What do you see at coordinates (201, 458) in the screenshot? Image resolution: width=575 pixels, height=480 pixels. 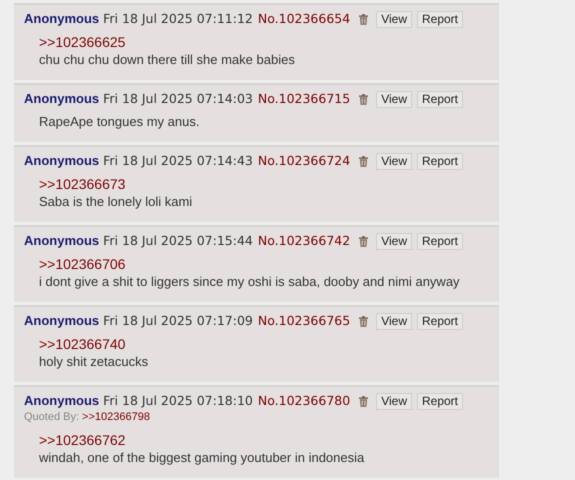 I see `post-text: windah, one of the biggest gaming youtuber in indonesia` at bounding box center [201, 458].